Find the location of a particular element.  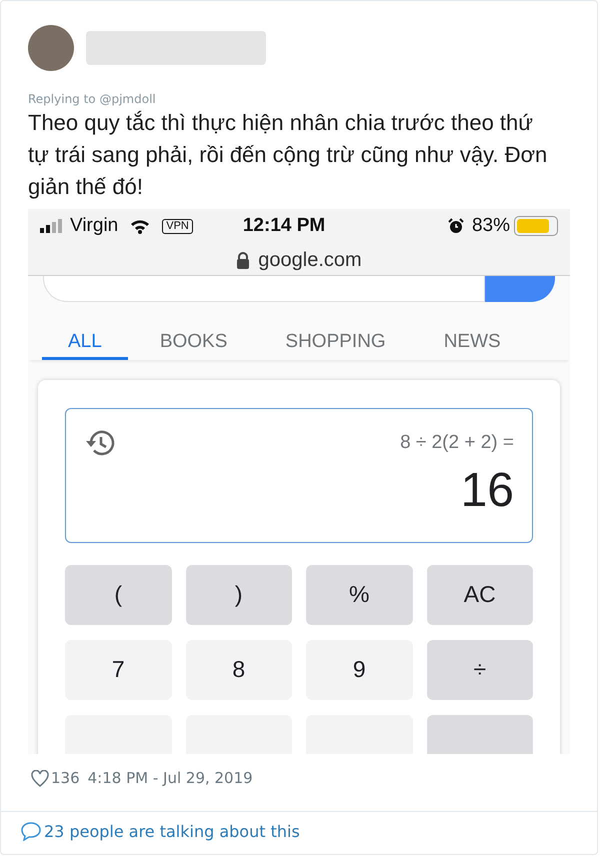

carrier-name: Virgin is located at coordinates (94, 226).